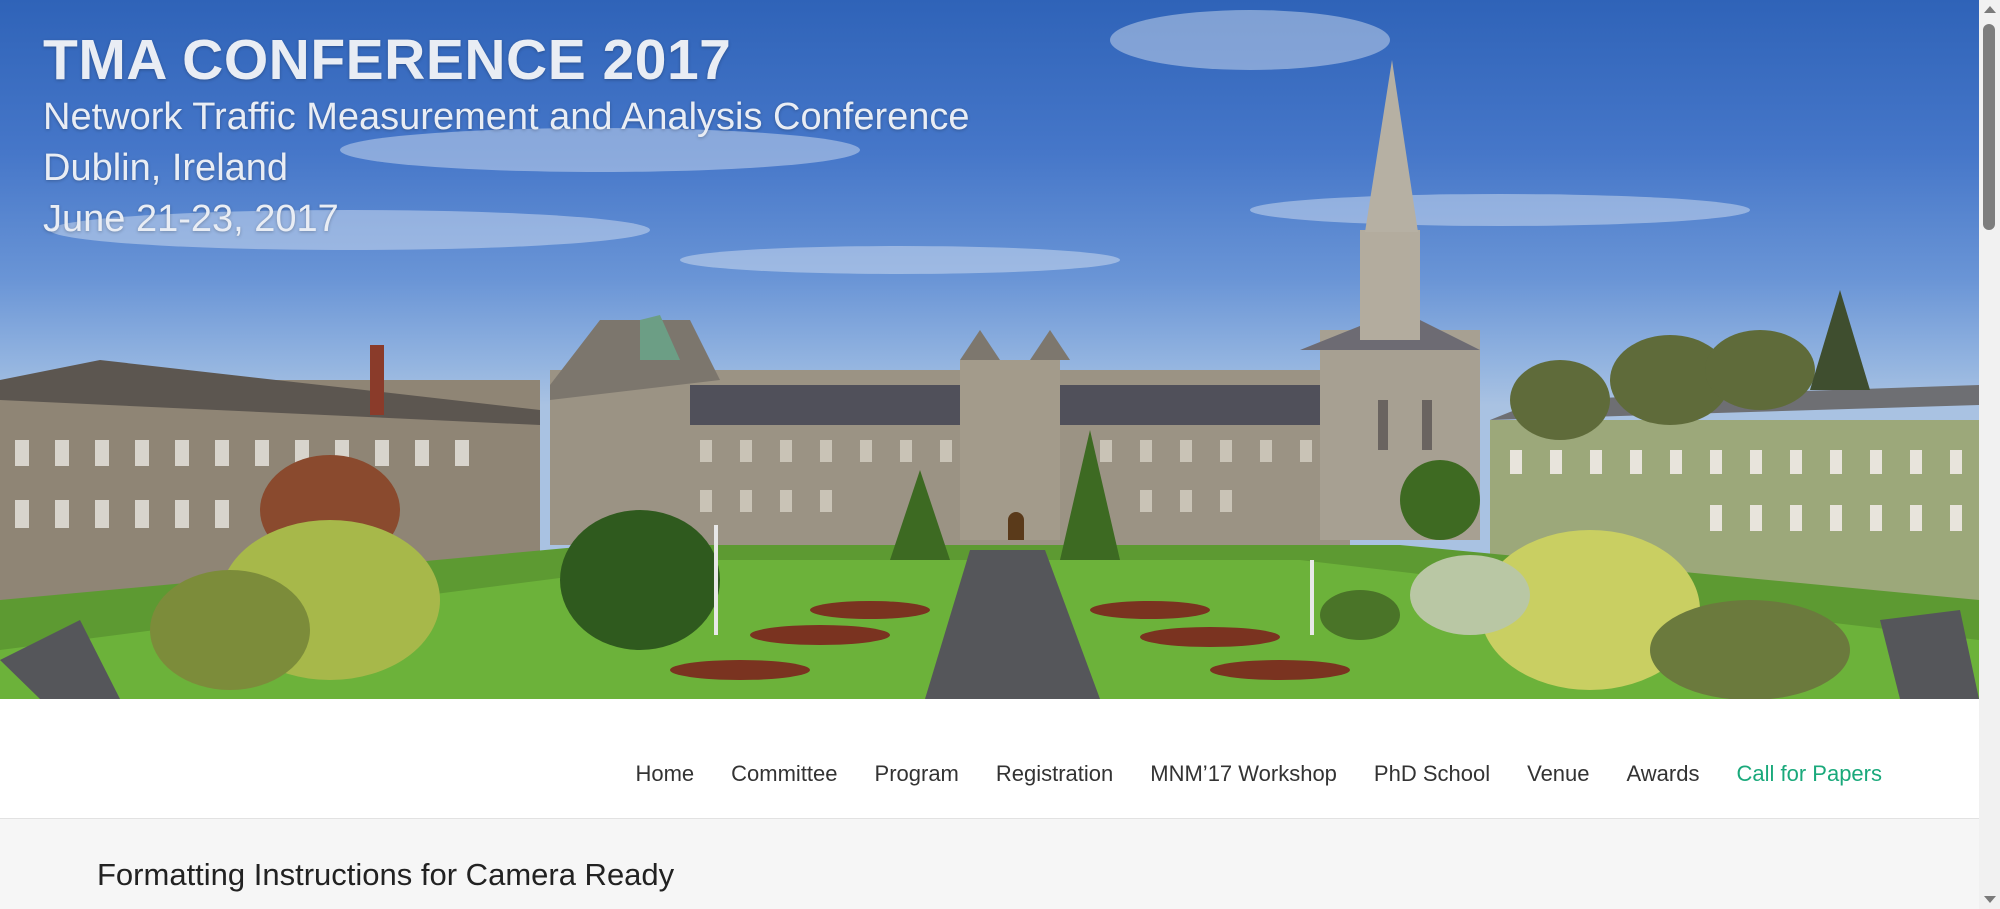  What do you see at coordinates (1989, 127) in the screenshot?
I see `scrollbar-thumb` at bounding box center [1989, 127].